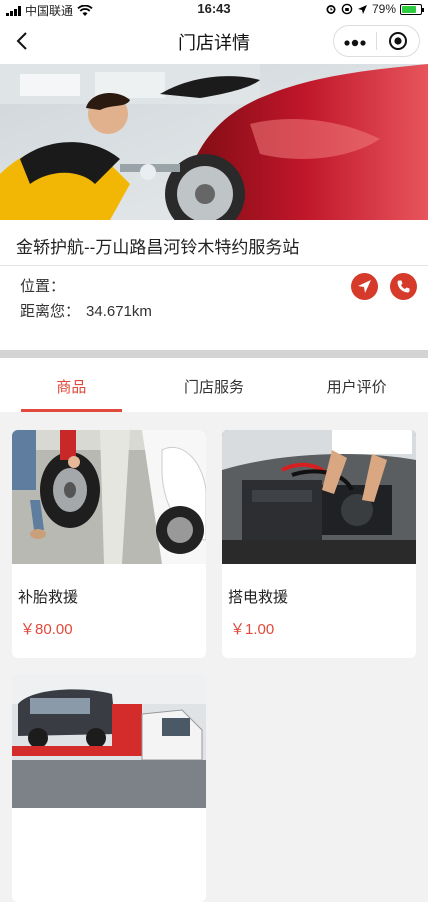 The height and width of the screenshot is (902, 428). I want to click on distance-value: 34.671km, so click(119, 311).